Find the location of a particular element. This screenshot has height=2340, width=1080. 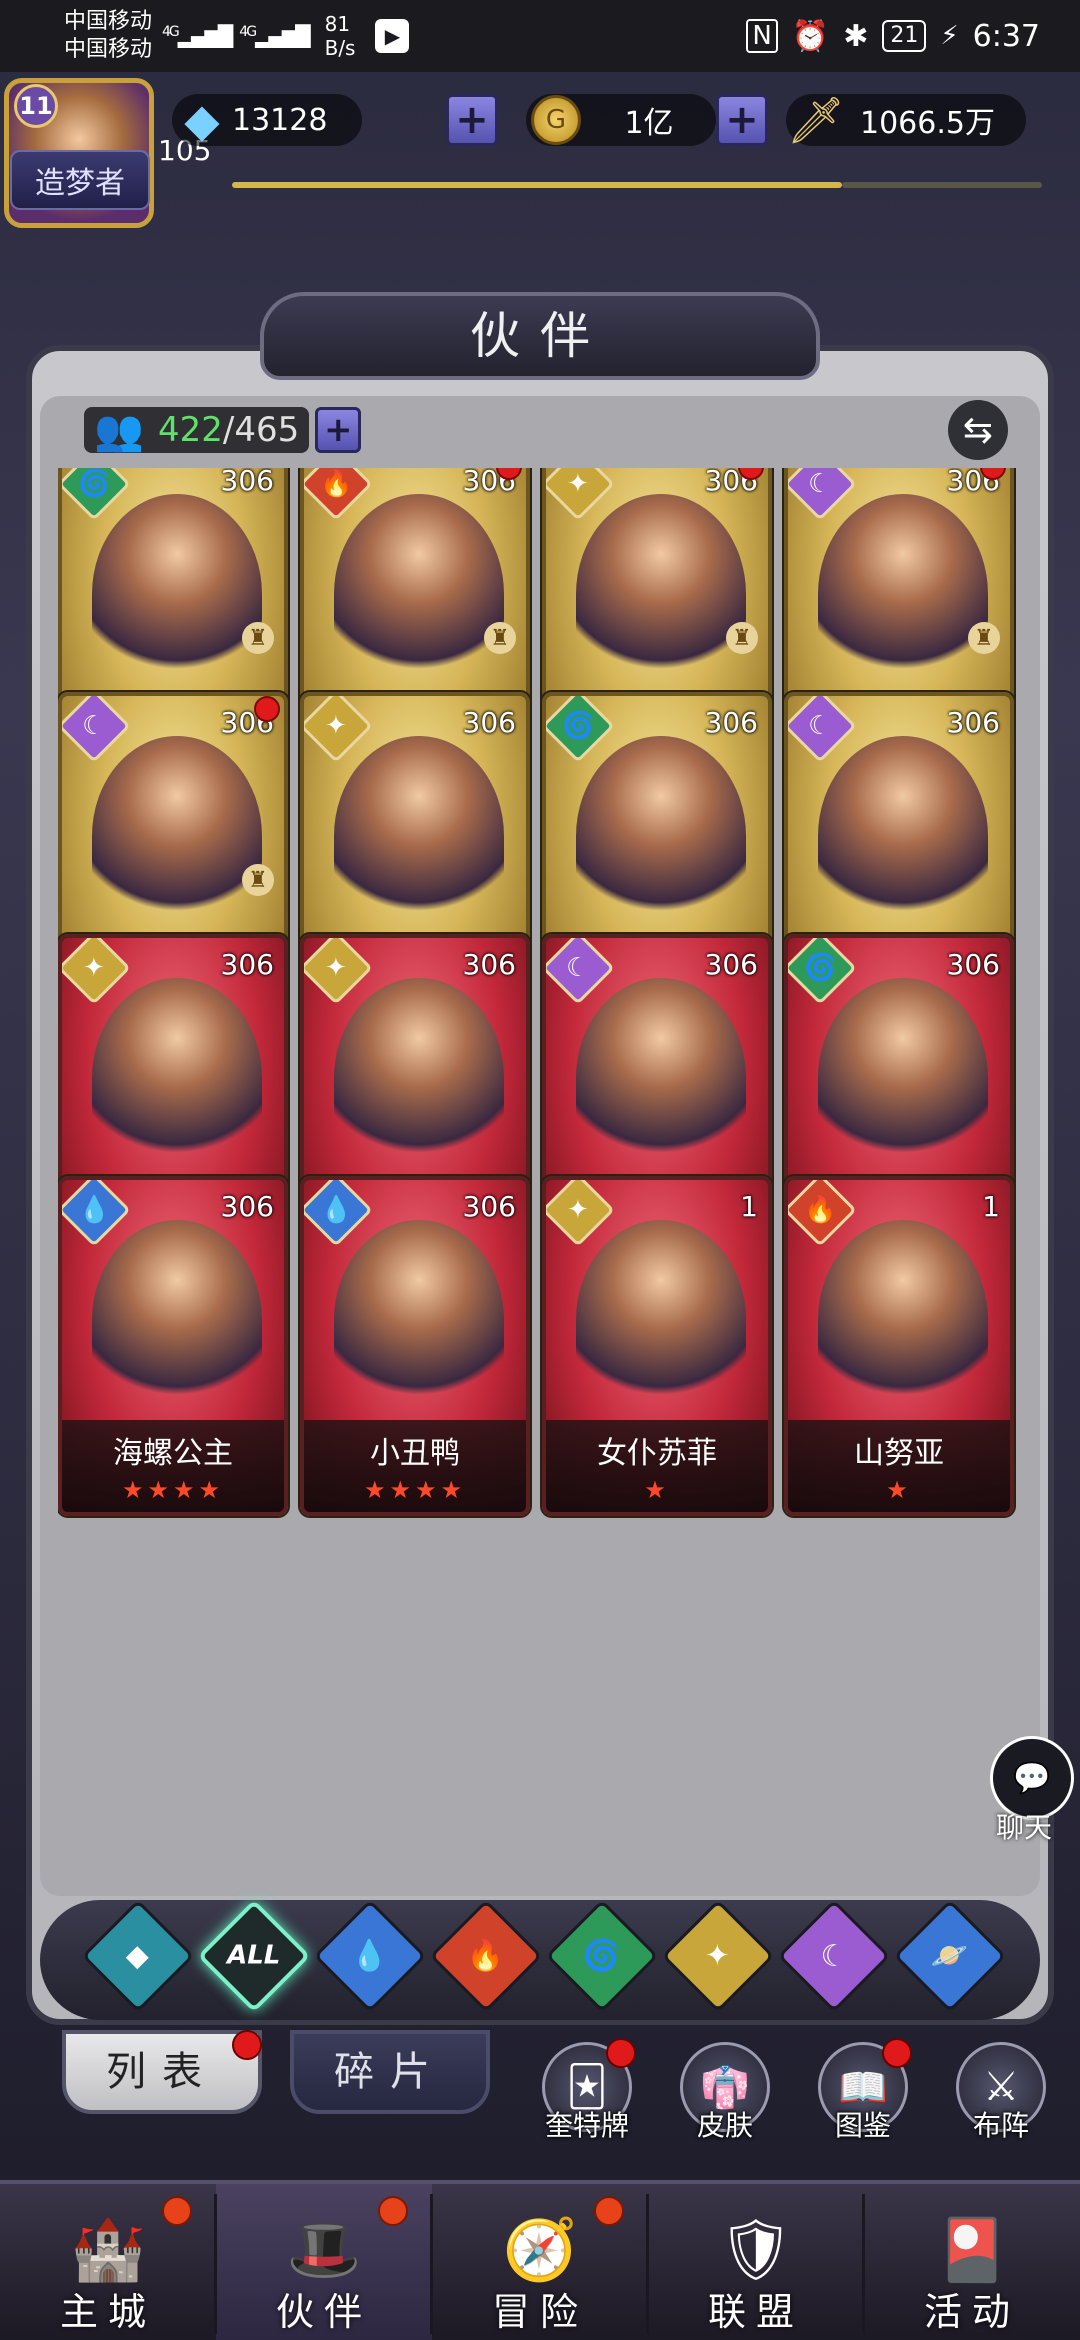

hero-stars: ★ is located at coordinates (657, 1490).